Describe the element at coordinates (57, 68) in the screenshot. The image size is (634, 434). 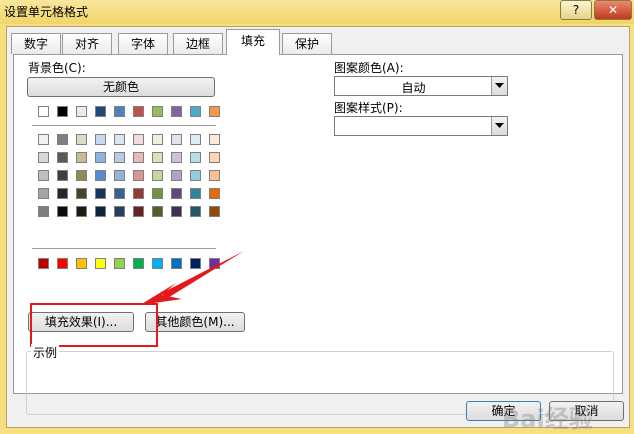
I see `background-color-label: 背景色(C):` at that location.